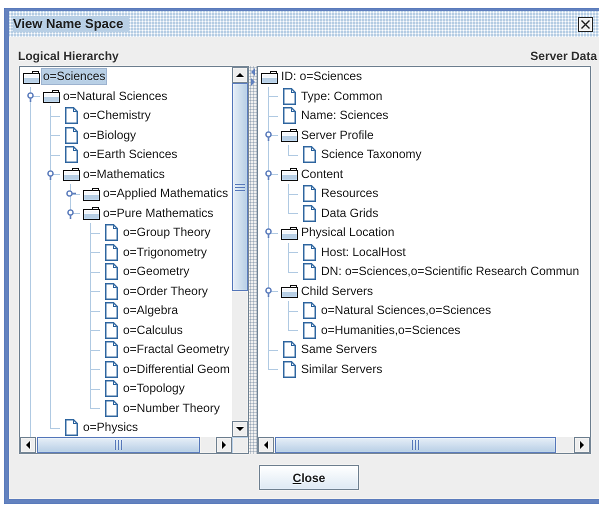  What do you see at coordinates (117, 115) in the screenshot?
I see `tree-item: o=Chemistry` at bounding box center [117, 115].